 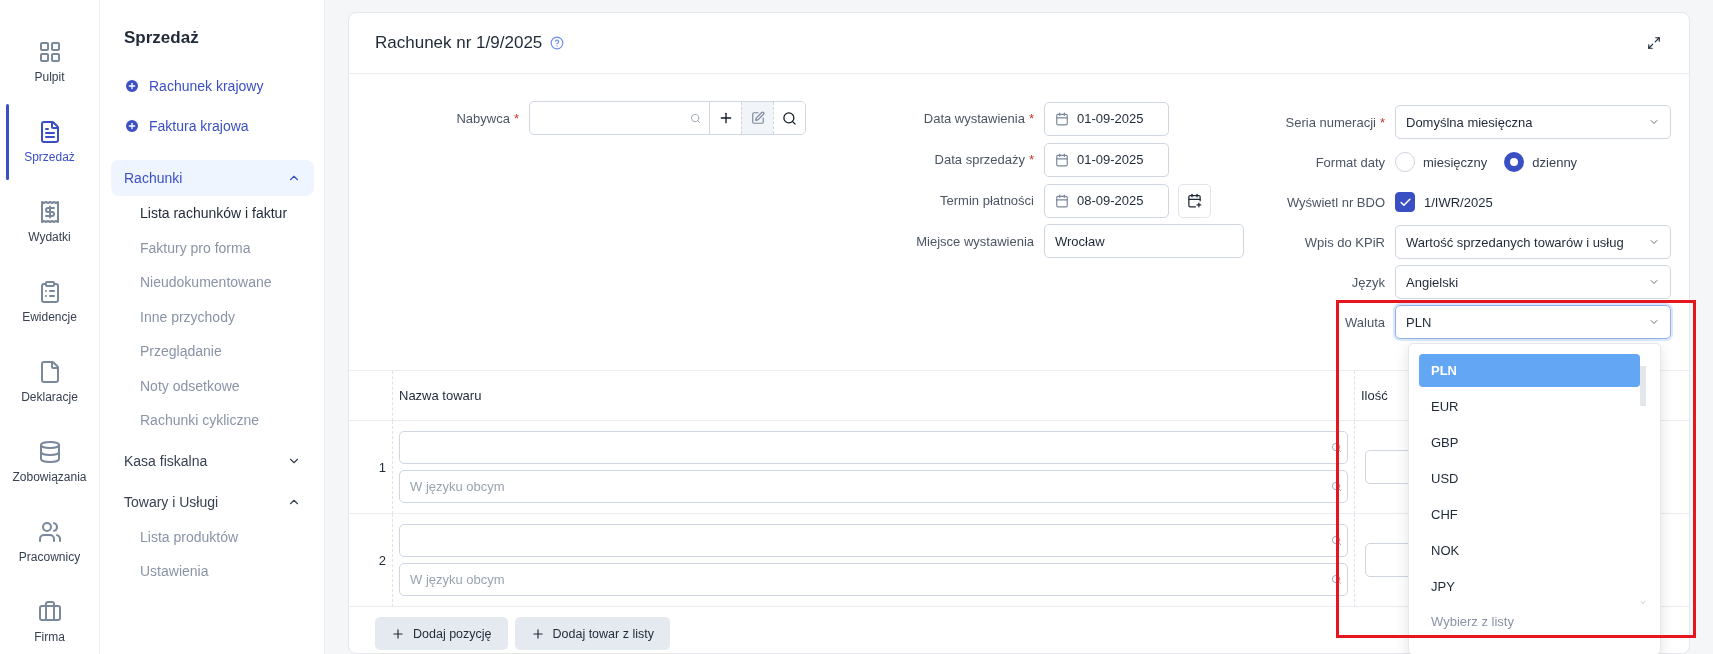 What do you see at coordinates (984, 159) in the screenshot?
I see `field-label: Data sprzedaży *` at bounding box center [984, 159].